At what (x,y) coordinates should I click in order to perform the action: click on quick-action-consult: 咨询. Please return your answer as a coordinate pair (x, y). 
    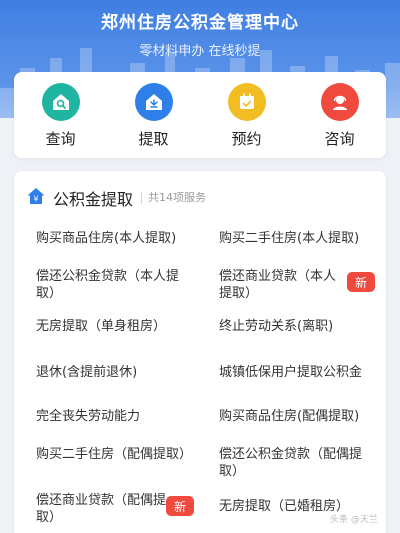
    Looking at the image, I should click on (340, 116).